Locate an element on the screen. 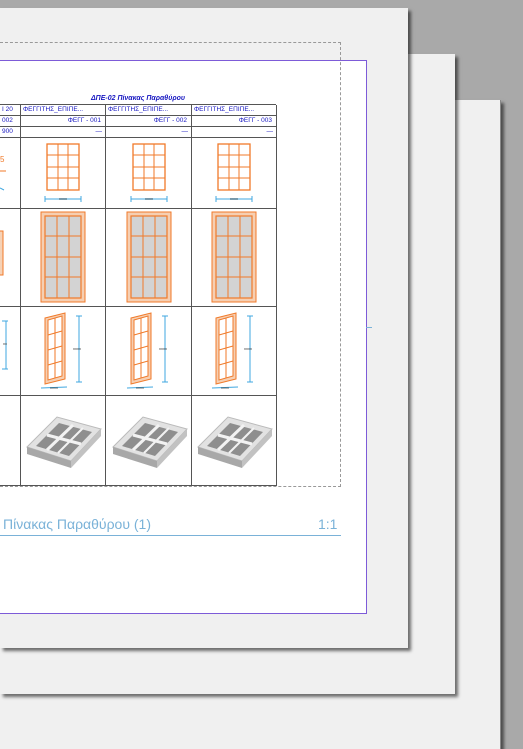  axonometric-row: xx xxxx xxxx xxxx xxxx xxxx xxxx is located at coordinates (138, 351).